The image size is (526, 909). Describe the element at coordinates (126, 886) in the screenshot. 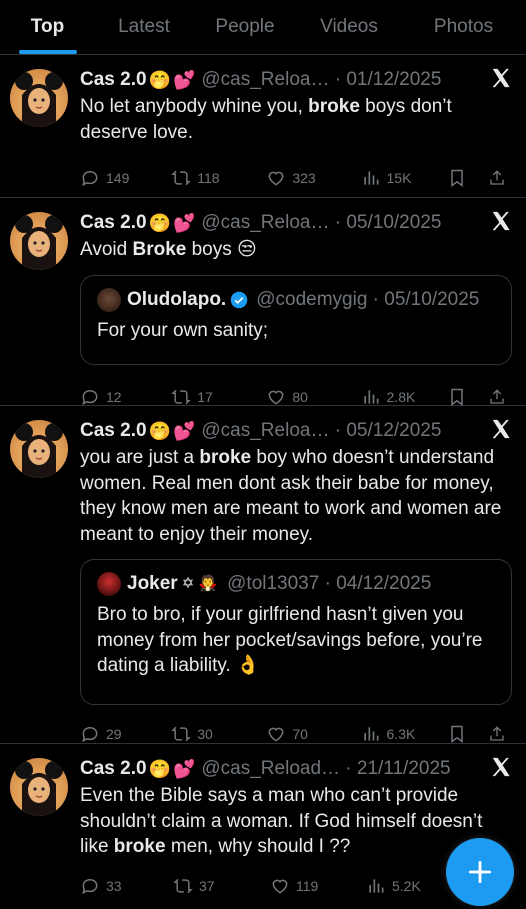

I see `reply-button: 33` at that location.